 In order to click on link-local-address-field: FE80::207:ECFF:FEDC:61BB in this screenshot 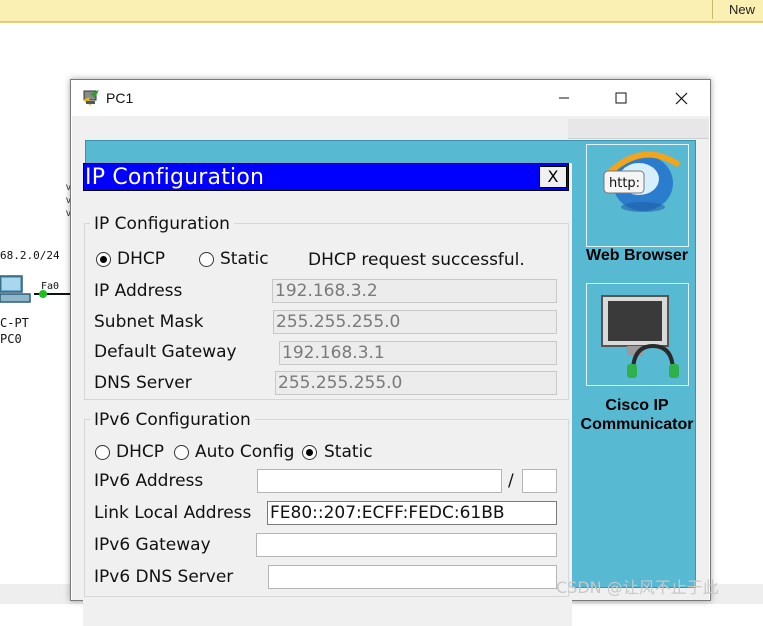, I will do `click(412, 513)`.